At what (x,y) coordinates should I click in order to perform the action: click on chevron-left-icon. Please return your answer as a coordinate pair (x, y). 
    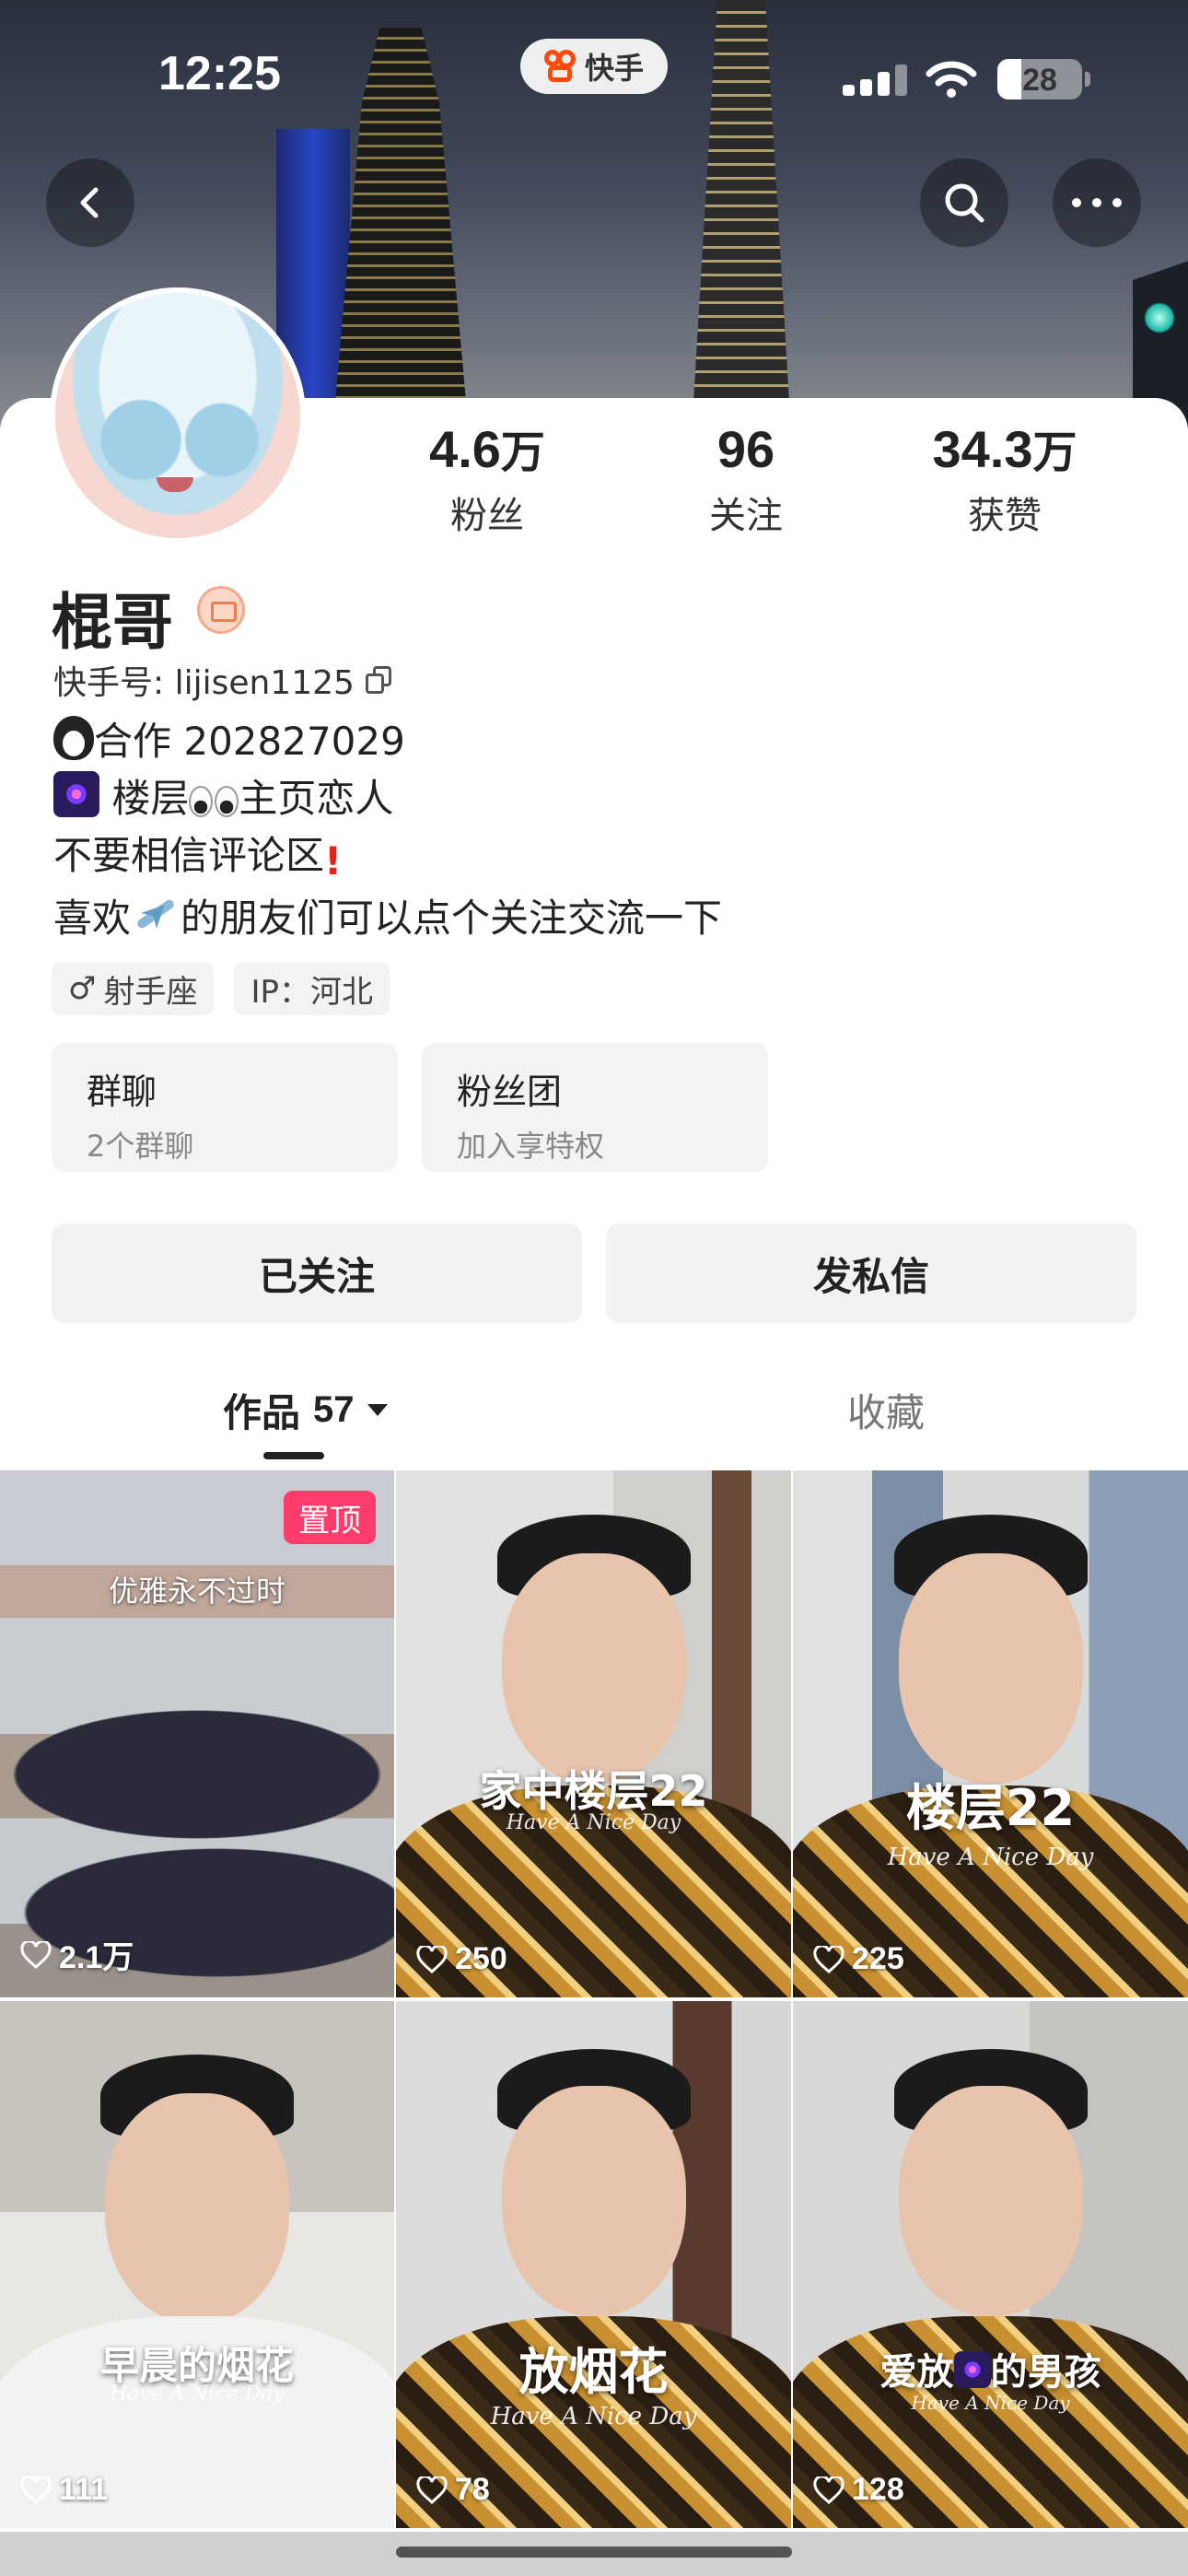
    Looking at the image, I should click on (89, 202).